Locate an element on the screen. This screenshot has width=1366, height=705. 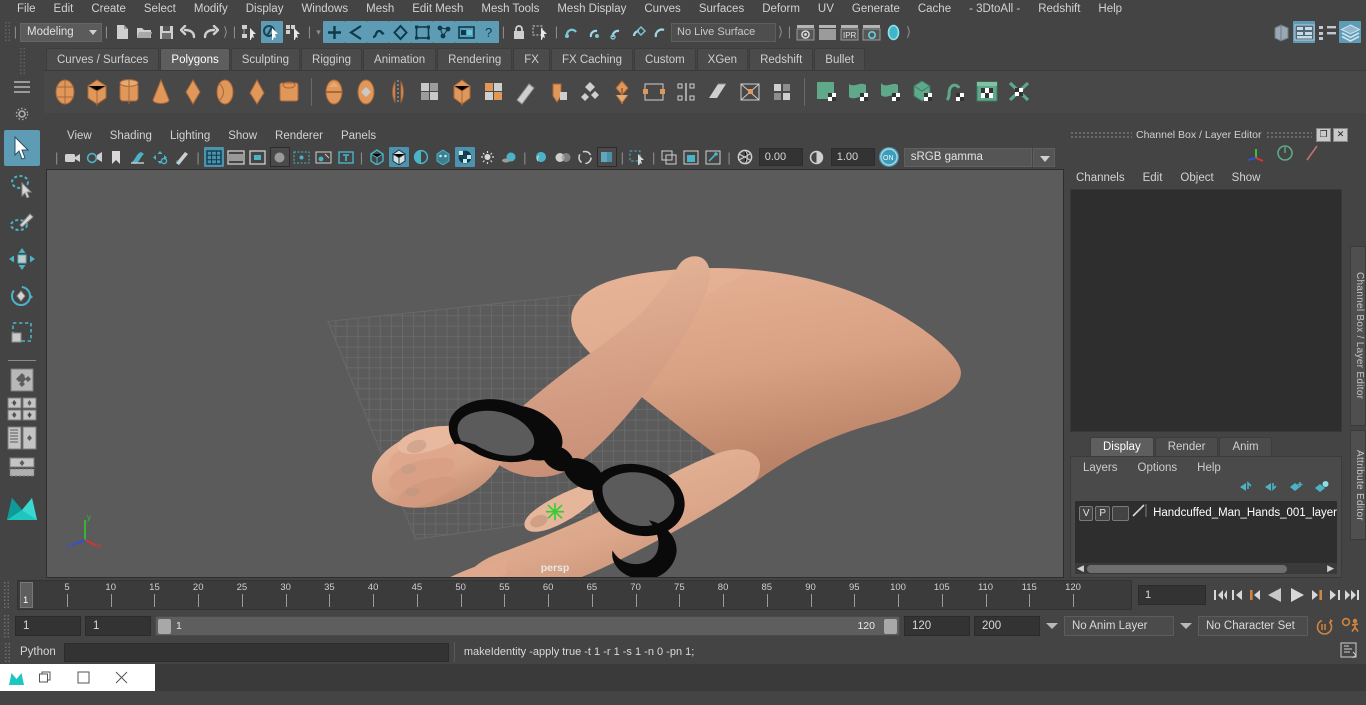
poly-cone-icon is located at coordinates (161, 92).